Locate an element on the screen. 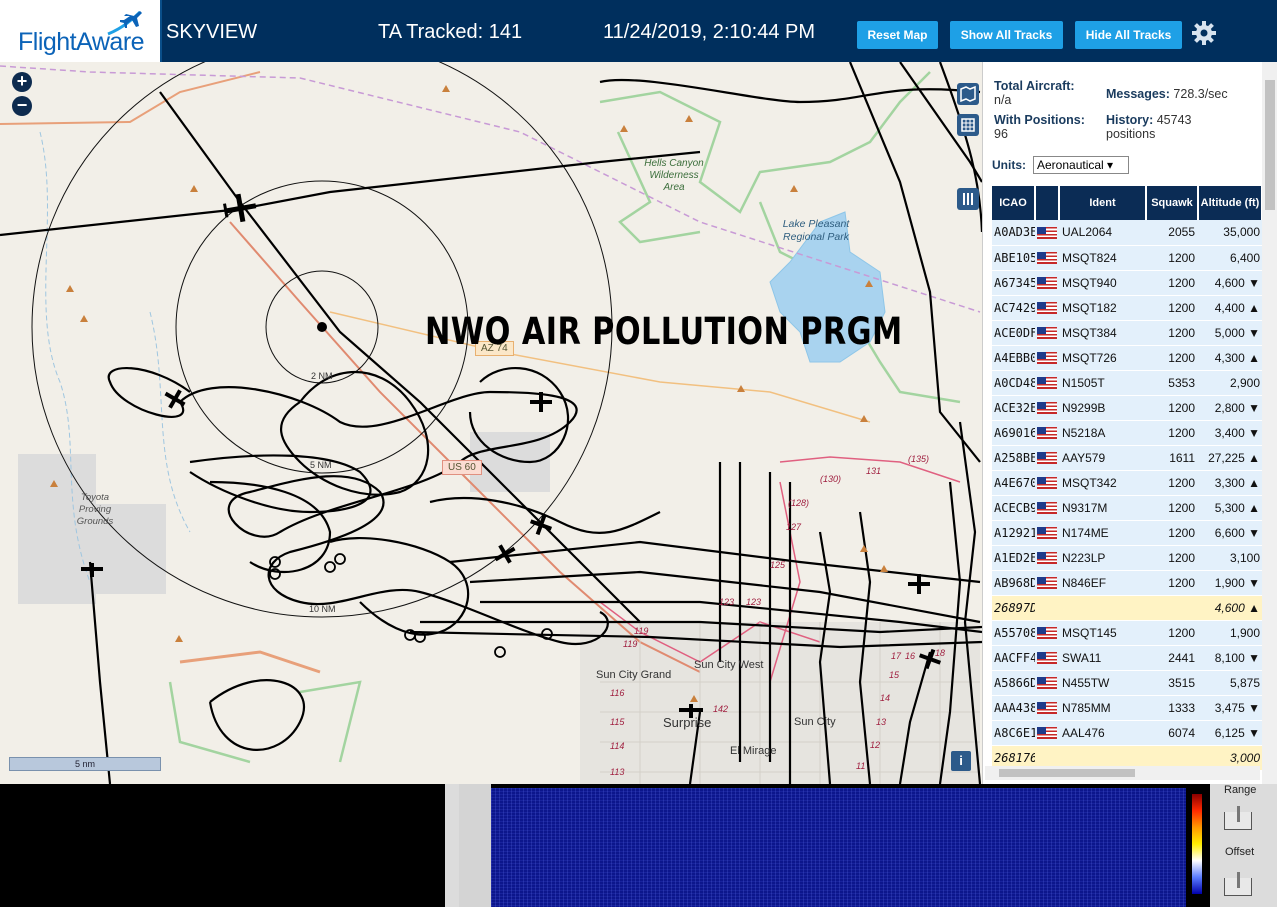 Image resolution: width=1277 pixels, height=907 pixels. color-scale is located at coordinates (1197, 844).